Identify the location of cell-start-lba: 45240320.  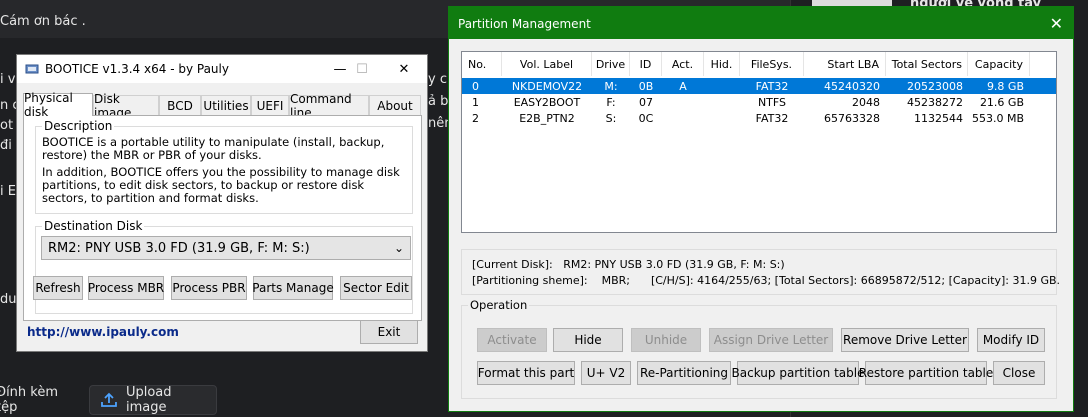
(852, 86).